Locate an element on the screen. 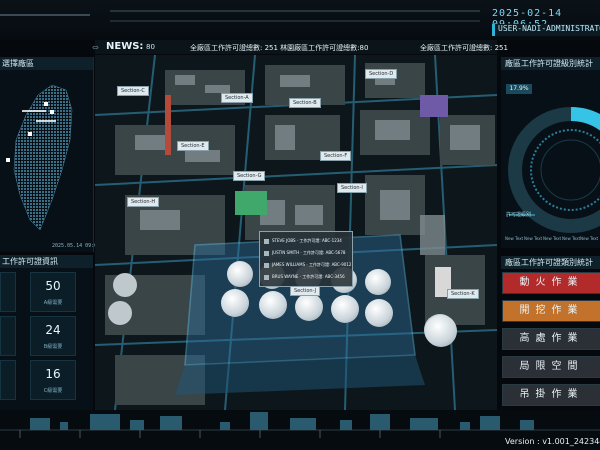 The image size is (600, 450). section-label-k: Section-K is located at coordinates (463, 294).